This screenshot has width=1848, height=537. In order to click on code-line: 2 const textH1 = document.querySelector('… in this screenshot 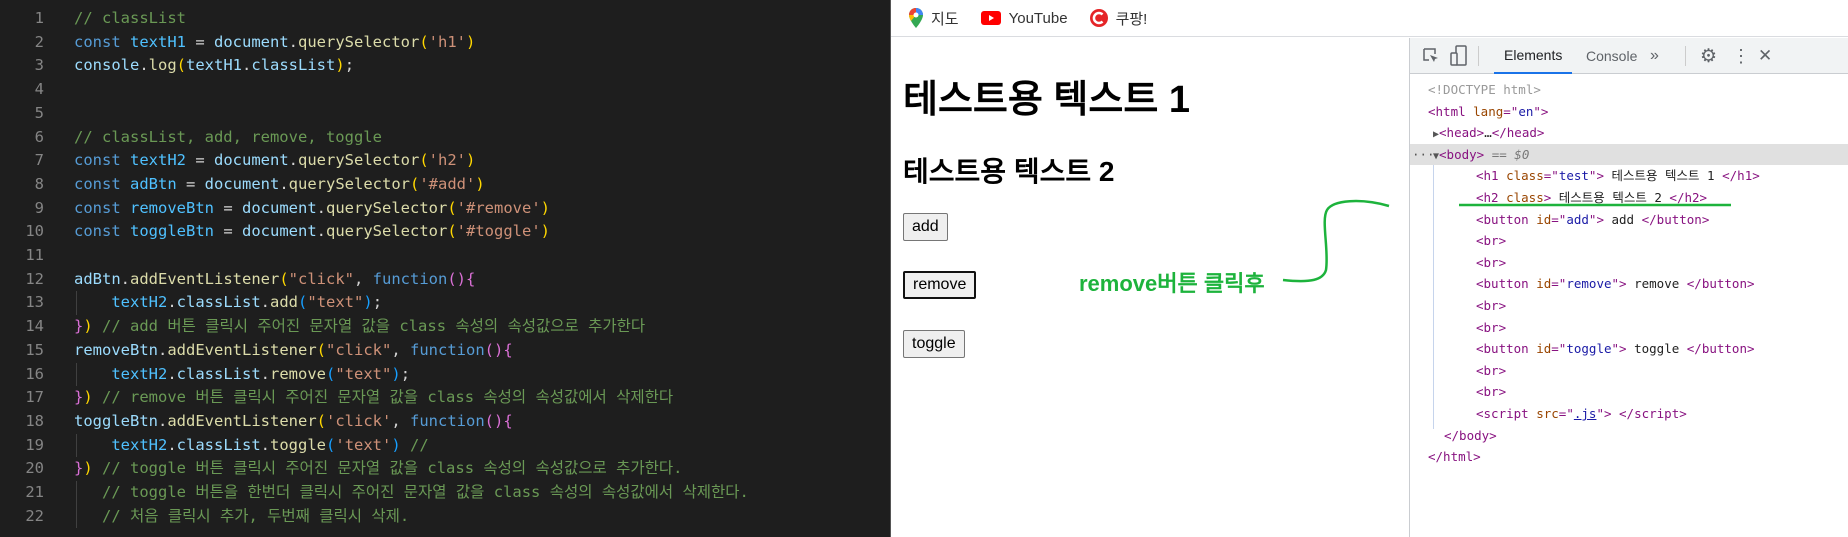, I will do `click(445, 43)`.